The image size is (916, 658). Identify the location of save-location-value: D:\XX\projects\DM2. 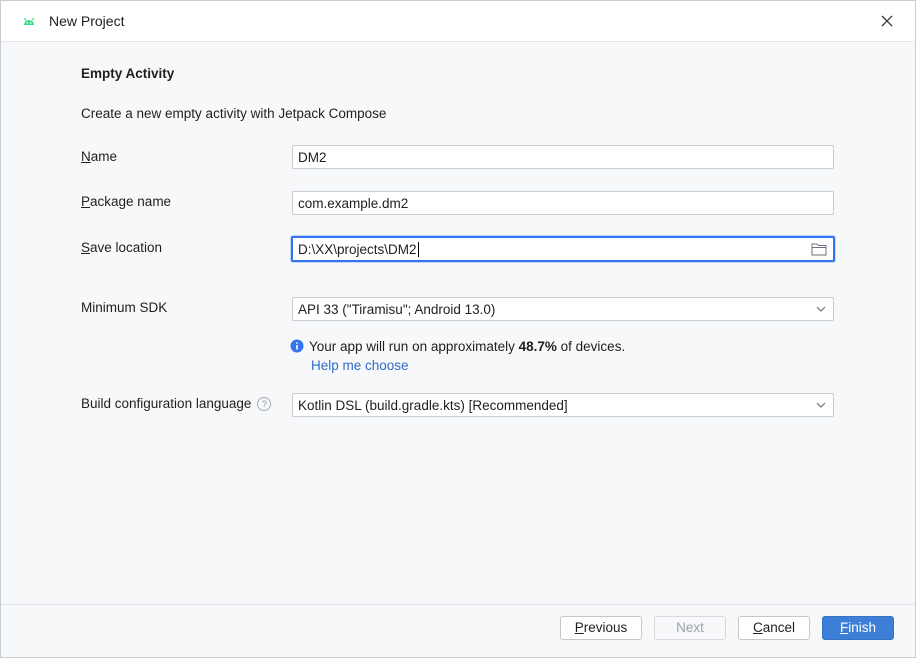
(357, 249).